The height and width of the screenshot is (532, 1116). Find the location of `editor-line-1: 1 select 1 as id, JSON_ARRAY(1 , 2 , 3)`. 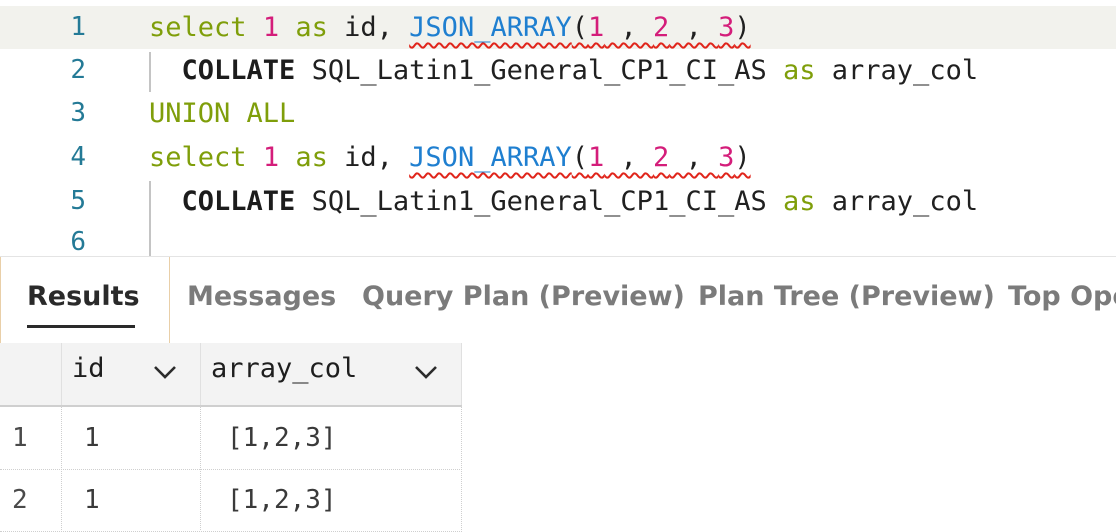

editor-line-1: 1 select 1 as id, JSON_ARRAY(1 , 2 , 3) is located at coordinates (558, 27).